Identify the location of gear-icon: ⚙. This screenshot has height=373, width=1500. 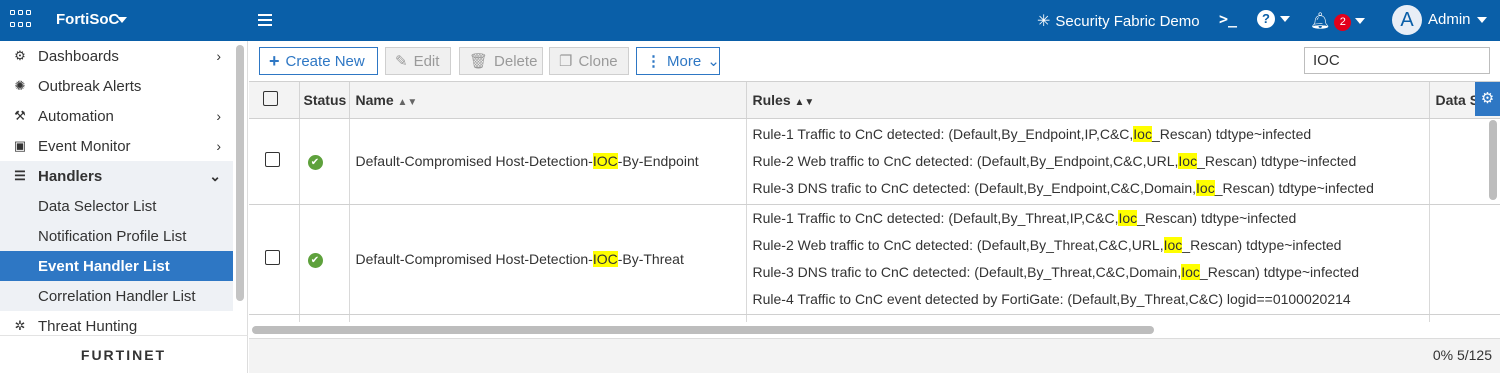
(1487, 99).